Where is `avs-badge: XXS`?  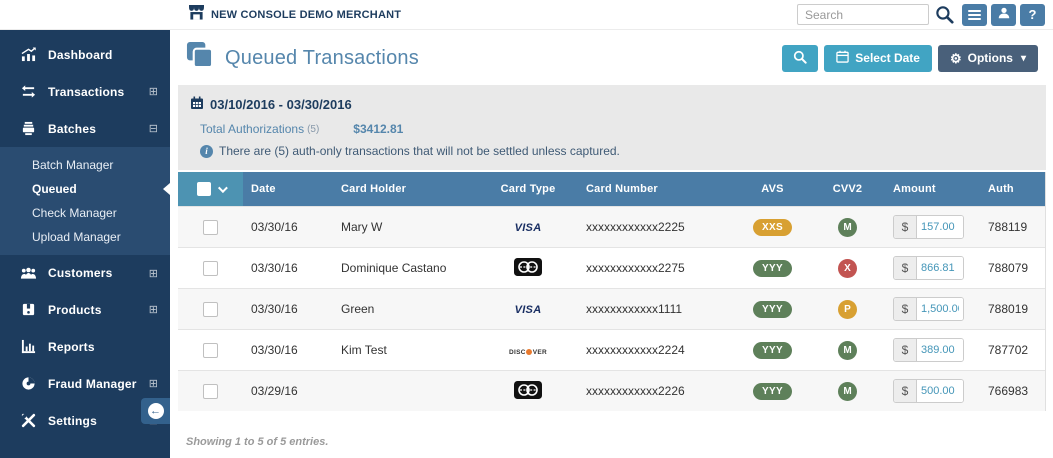 avs-badge: XXS is located at coordinates (772, 227).